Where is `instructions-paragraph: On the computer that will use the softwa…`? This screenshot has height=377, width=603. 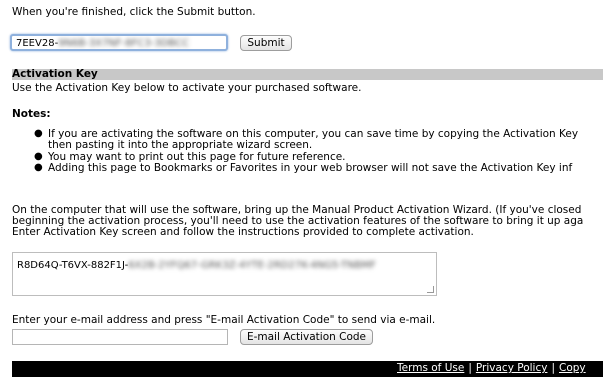 instructions-paragraph: On the computer that will use the softwa… is located at coordinates (297, 221).